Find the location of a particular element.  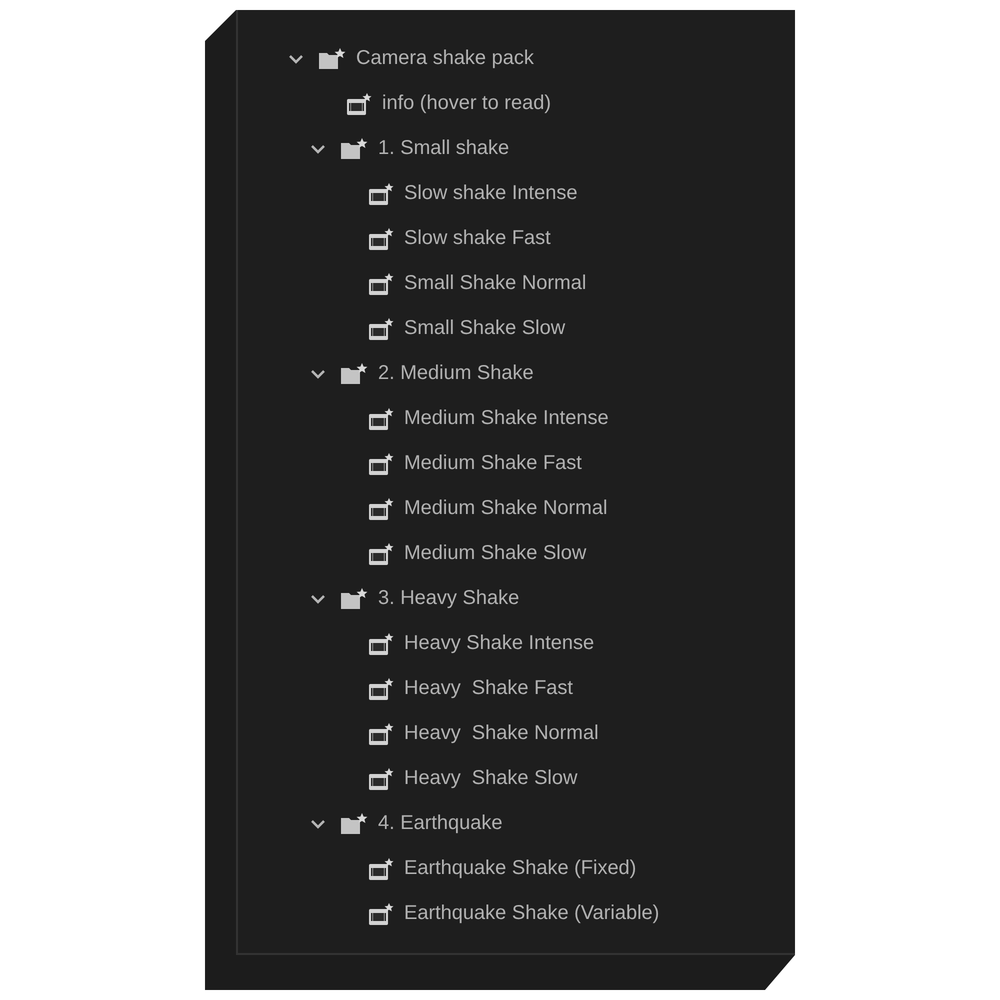

clip-label: Small Shake Normal is located at coordinates (495, 283).